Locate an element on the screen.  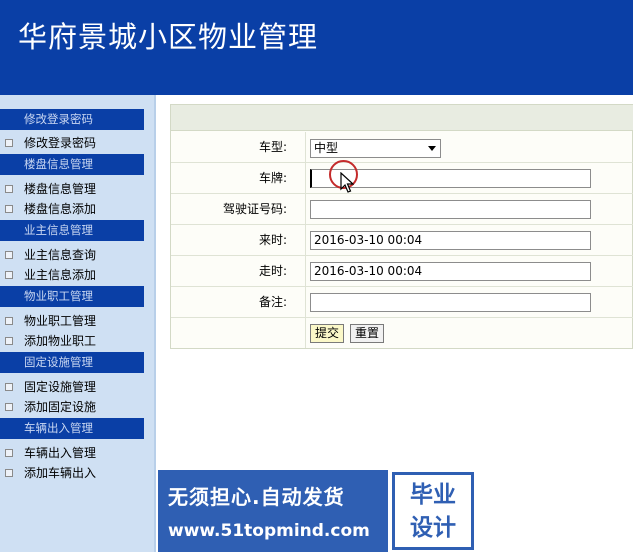
sidebar-item-facility-add: 添加固定设施 is located at coordinates (75, 407).